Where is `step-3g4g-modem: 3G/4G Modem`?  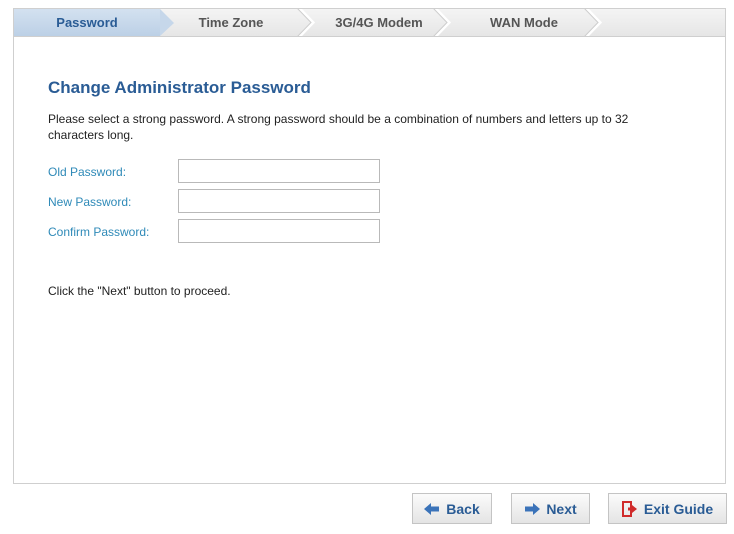
step-3g4g-modem: 3G/4G Modem is located at coordinates (379, 22).